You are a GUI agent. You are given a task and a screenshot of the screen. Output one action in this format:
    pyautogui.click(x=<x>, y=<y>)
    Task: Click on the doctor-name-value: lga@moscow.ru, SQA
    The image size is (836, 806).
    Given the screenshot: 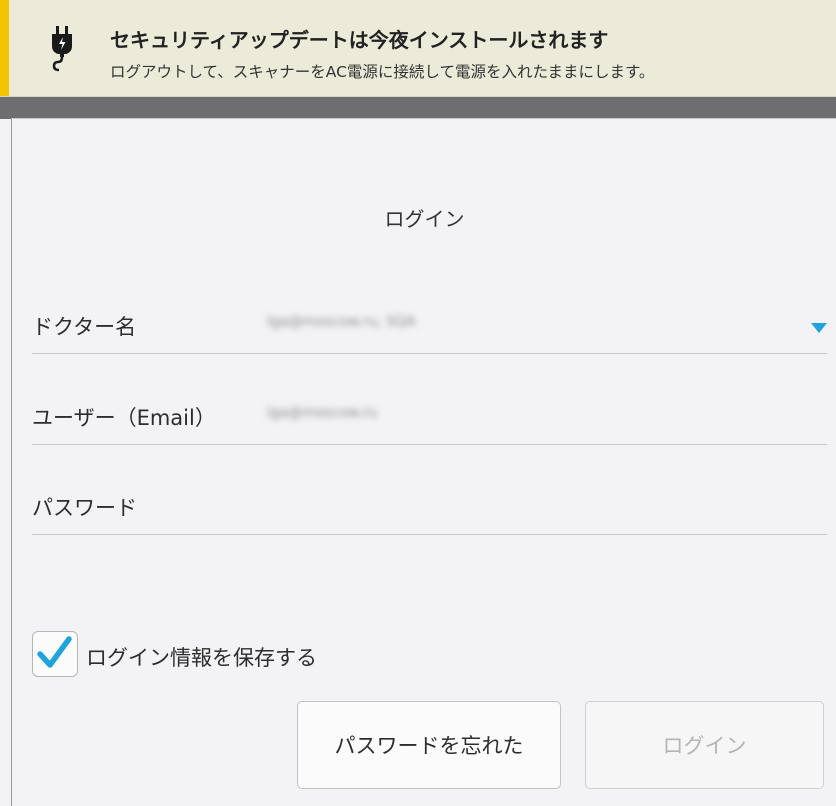 What is the action you would take?
    pyautogui.click(x=341, y=322)
    